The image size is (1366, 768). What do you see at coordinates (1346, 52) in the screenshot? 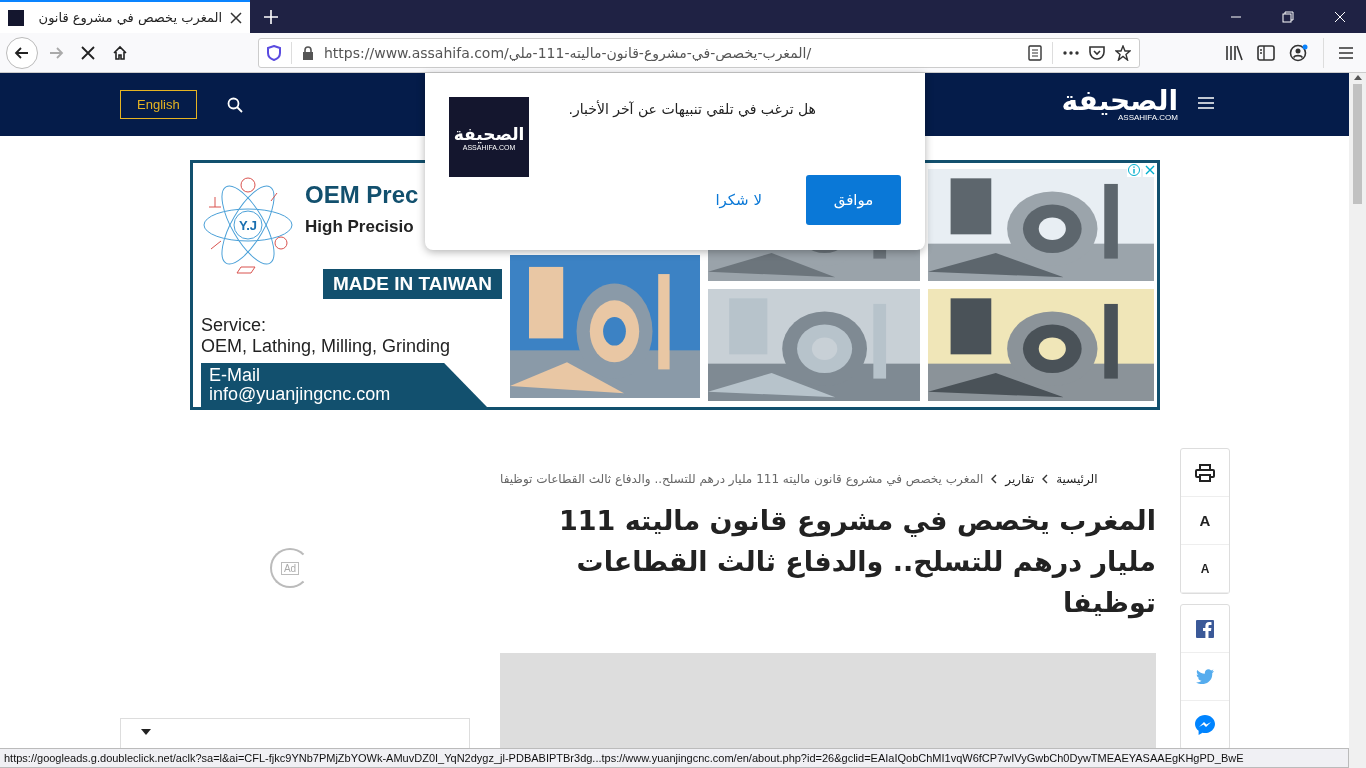
I see `menu-icon` at bounding box center [1346, 52].